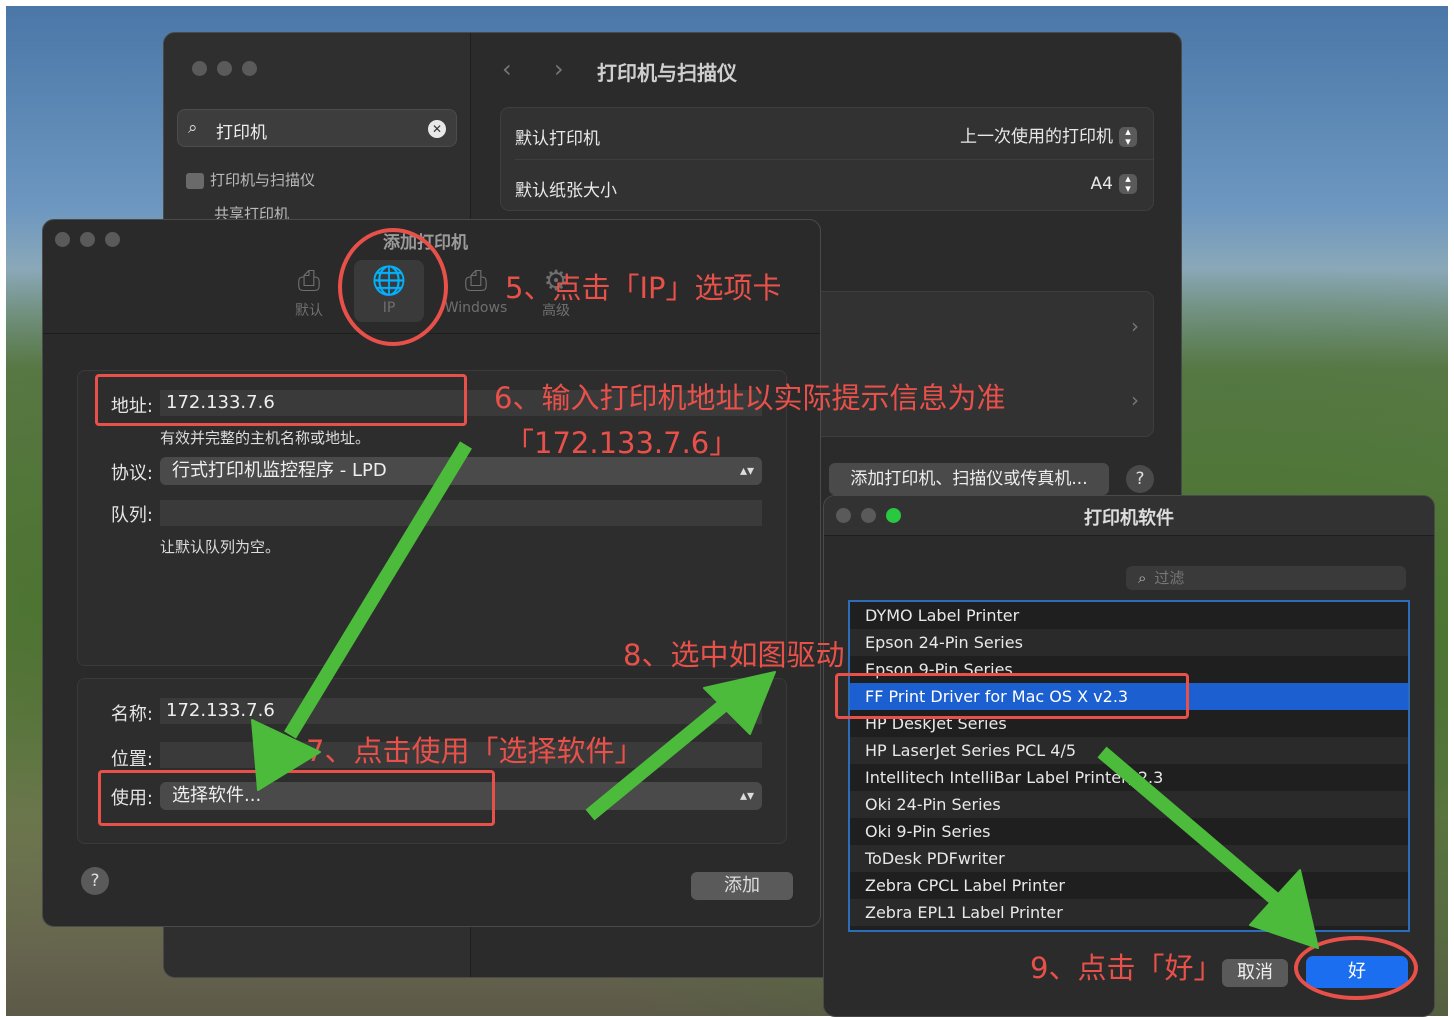  What do you see at coordinates (1129, 831) in the screenshot?
I see `list-item: Oki 9-Pin Series` at bounding box center [1129, 831].